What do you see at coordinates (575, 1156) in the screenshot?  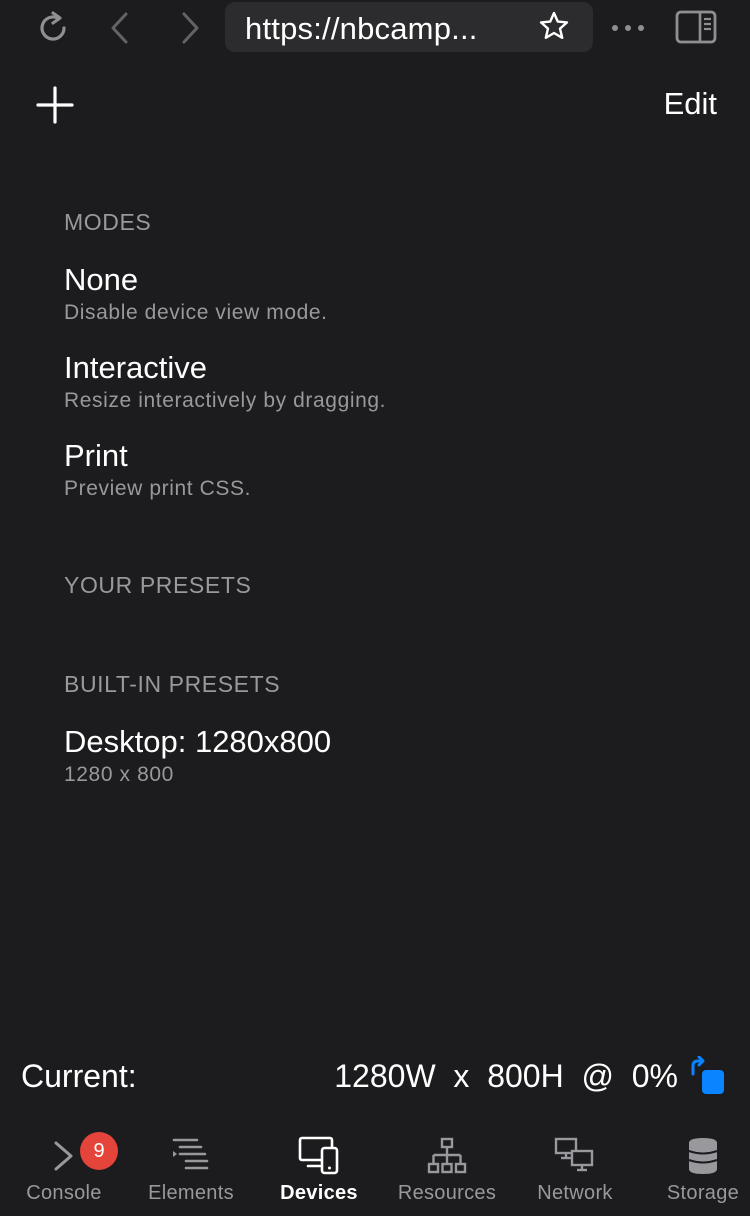 I see `network-icon` at bounding box center [575, 1156].